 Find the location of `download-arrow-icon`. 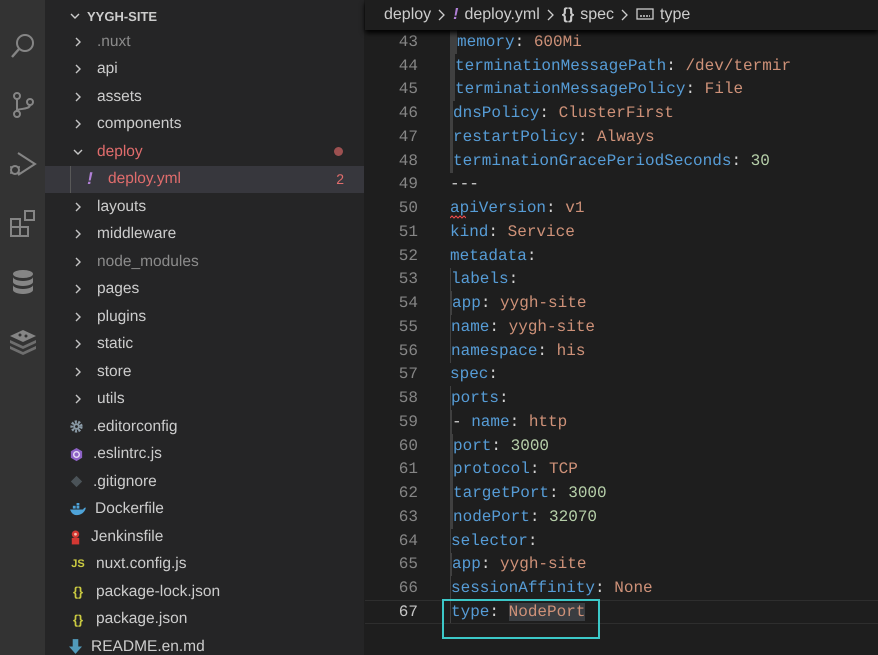

download-arrow-icon is located at coordinates (75, 646).